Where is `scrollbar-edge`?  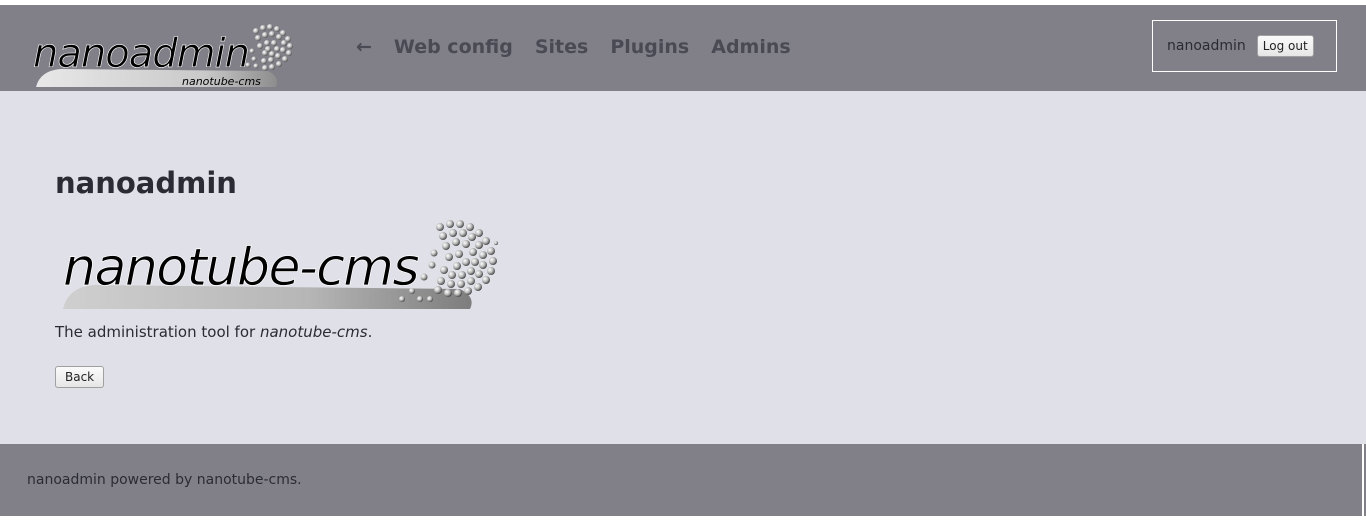 scrollbar-edge is located at coordinates (1363, 480).